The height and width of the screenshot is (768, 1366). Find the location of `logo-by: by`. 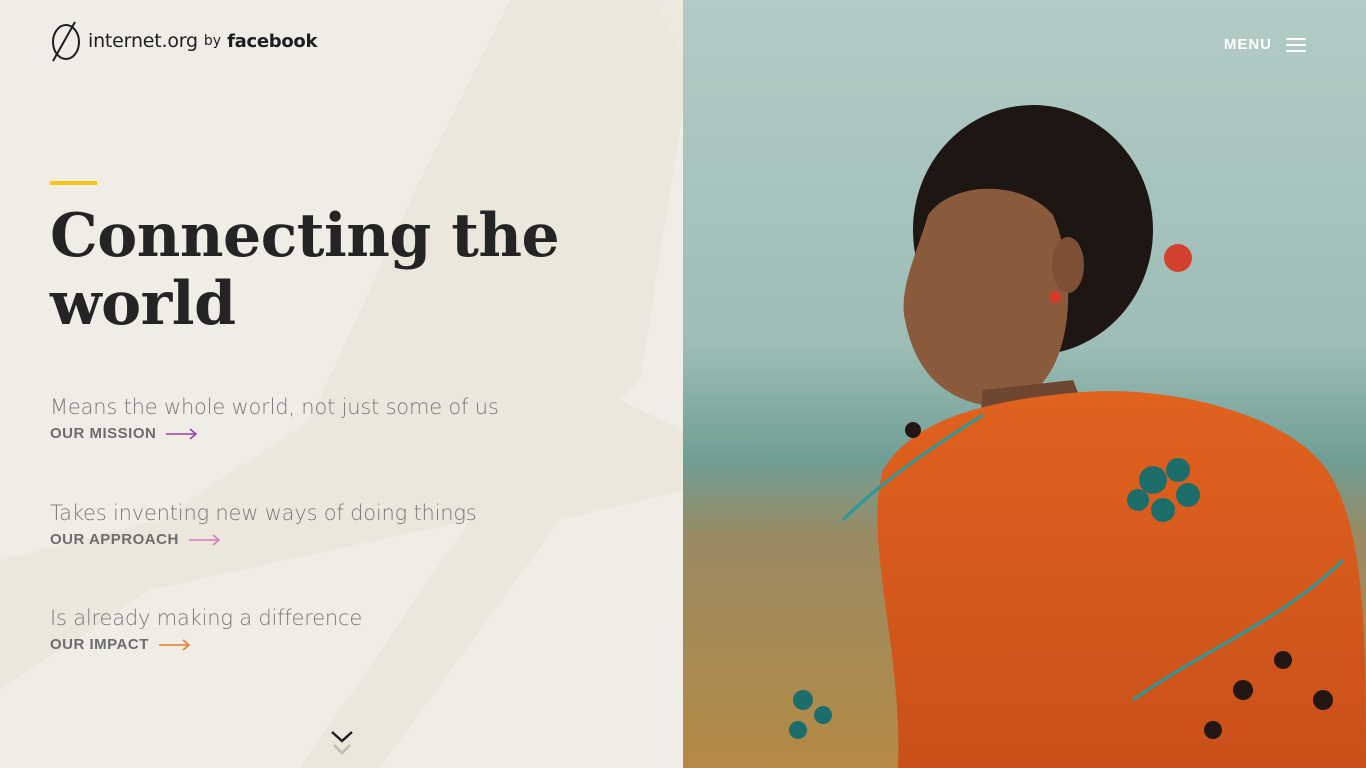

logo-by: by is located at coordinates (212, 41).